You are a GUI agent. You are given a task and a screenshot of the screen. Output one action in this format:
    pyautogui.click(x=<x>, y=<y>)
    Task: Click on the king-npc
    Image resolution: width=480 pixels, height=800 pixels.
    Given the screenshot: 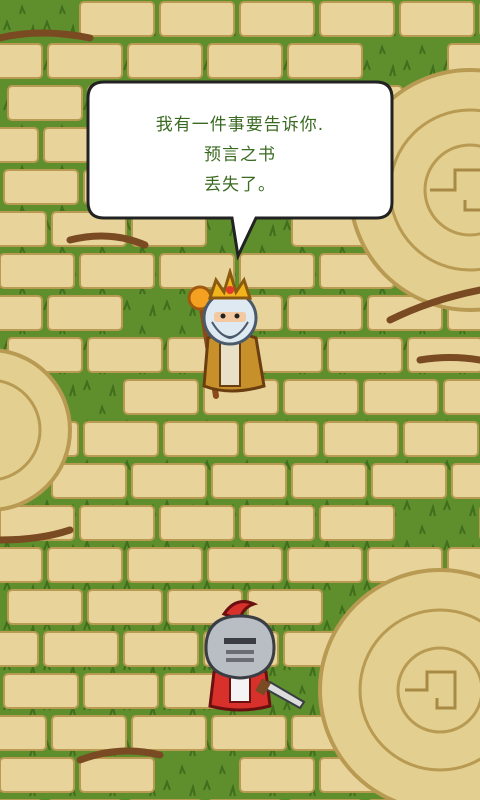 What is the action you would take?
    pyautogui.click(x=230, y=334)
    